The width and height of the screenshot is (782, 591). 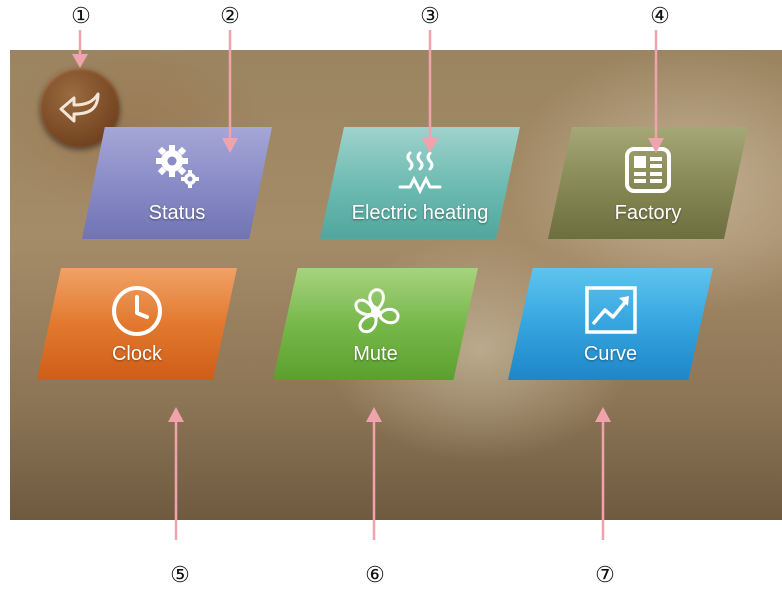 I want to click on clock-icon, so click(x=137, y=311).